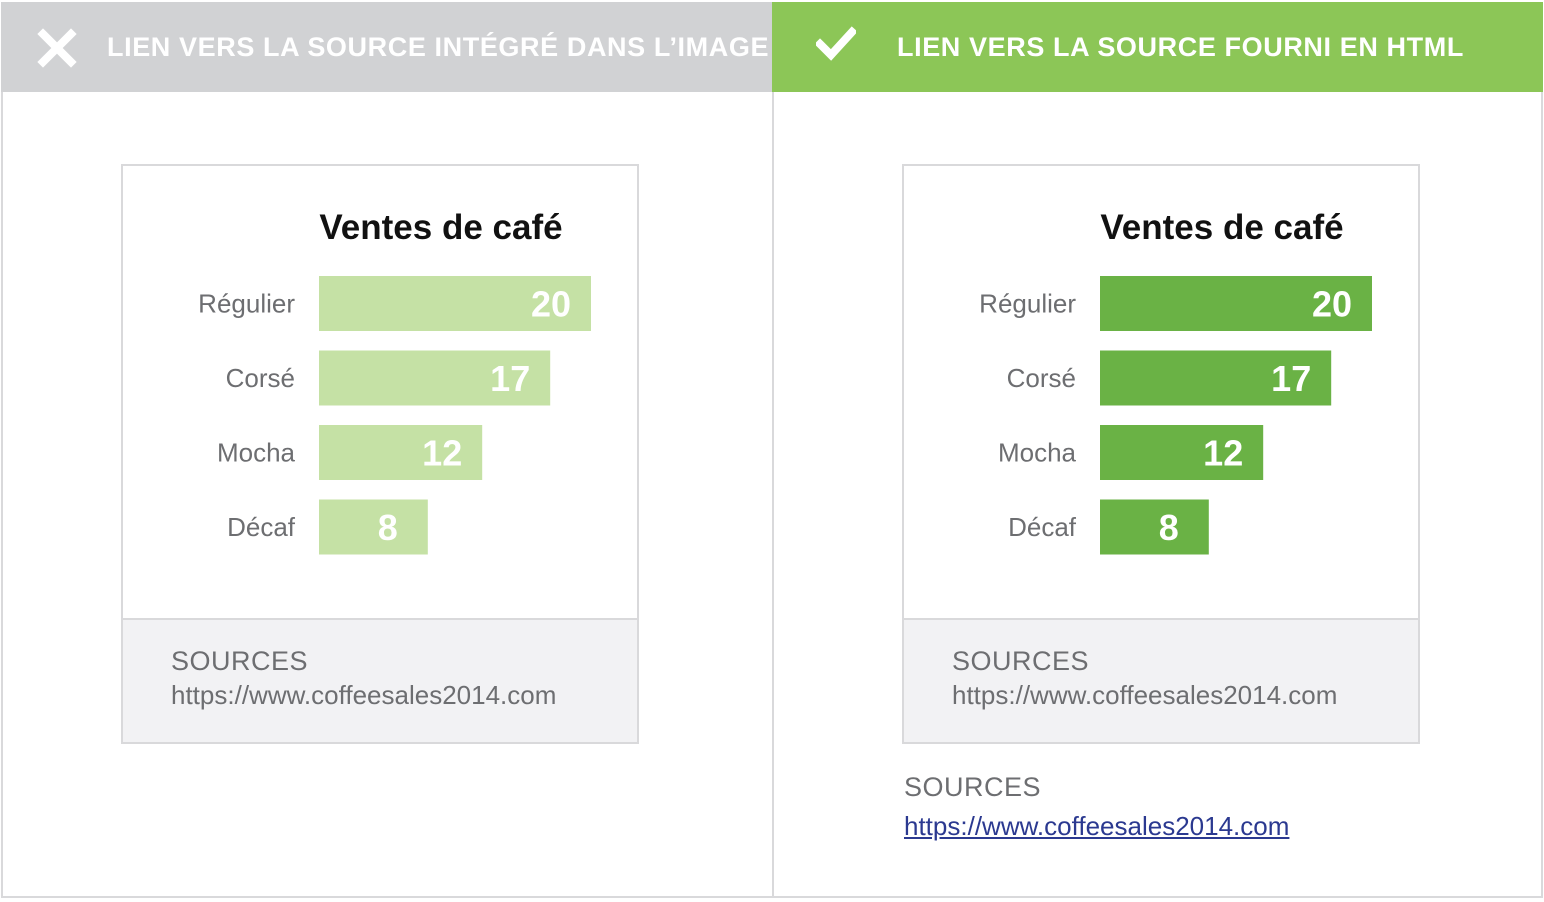 This screenshot has width=1544, height=902. Describe the element at coordinates (1096, 807) in the screenshot. I see `html-source-block: SOURCES https://www.coffeesales2014.com` at that location.